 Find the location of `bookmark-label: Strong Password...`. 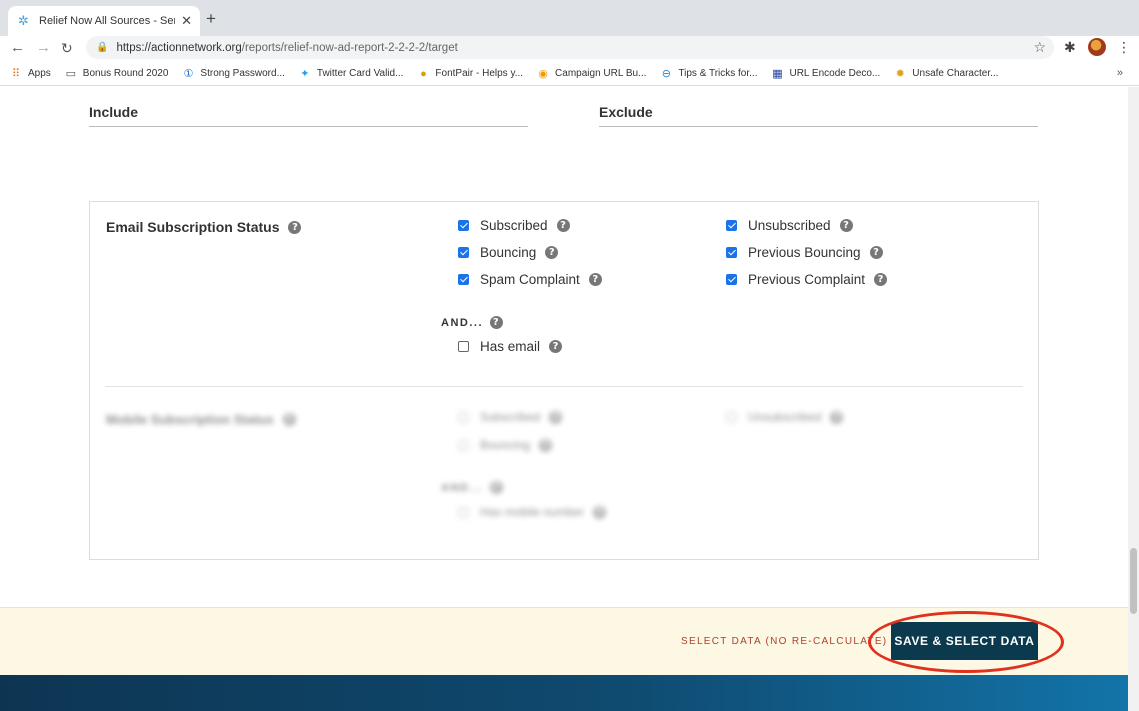

bookmark-label: Strong Password... is located at coordinates (242, 73).